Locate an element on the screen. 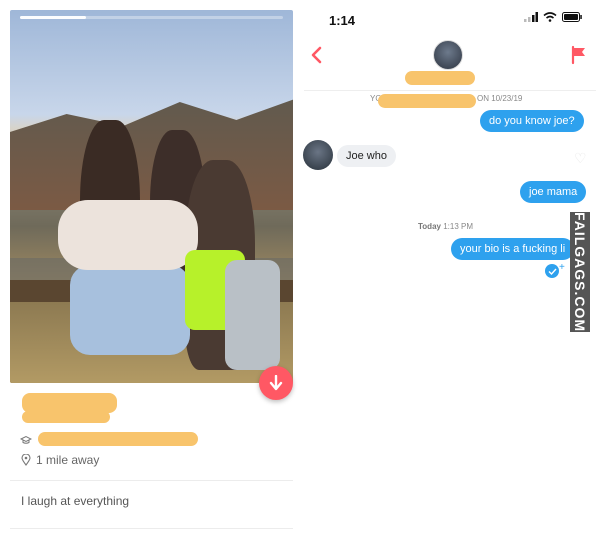 The image size is (600, 535). graduation-cap-icon is located at coordinates (26, 439).